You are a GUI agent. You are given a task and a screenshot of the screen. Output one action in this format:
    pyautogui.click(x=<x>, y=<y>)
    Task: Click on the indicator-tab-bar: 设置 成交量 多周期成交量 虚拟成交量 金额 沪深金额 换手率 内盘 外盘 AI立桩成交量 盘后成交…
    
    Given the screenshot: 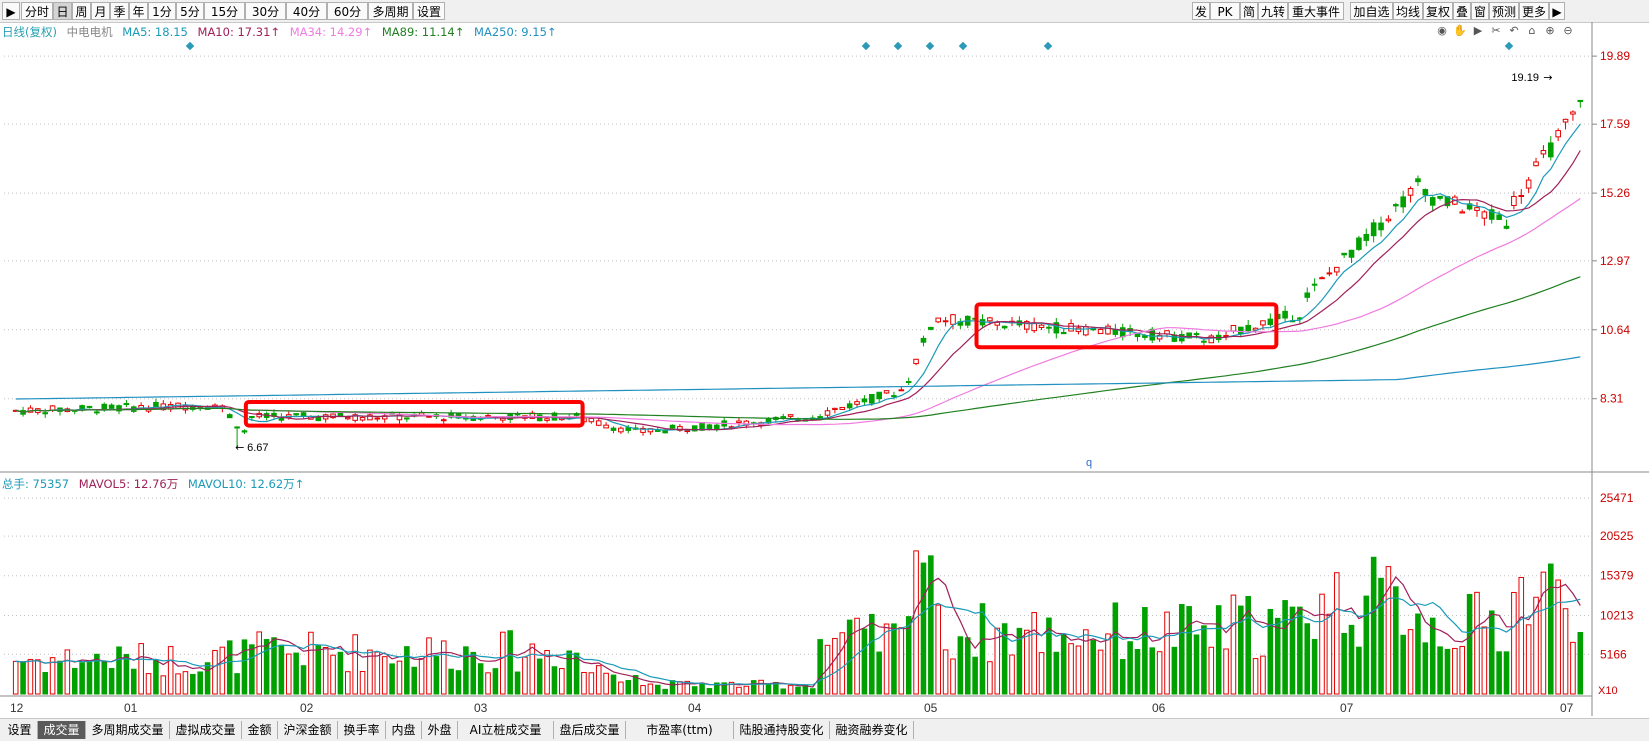 What is the action you would take?
    pyautogui.click(x=824, y=729)
    